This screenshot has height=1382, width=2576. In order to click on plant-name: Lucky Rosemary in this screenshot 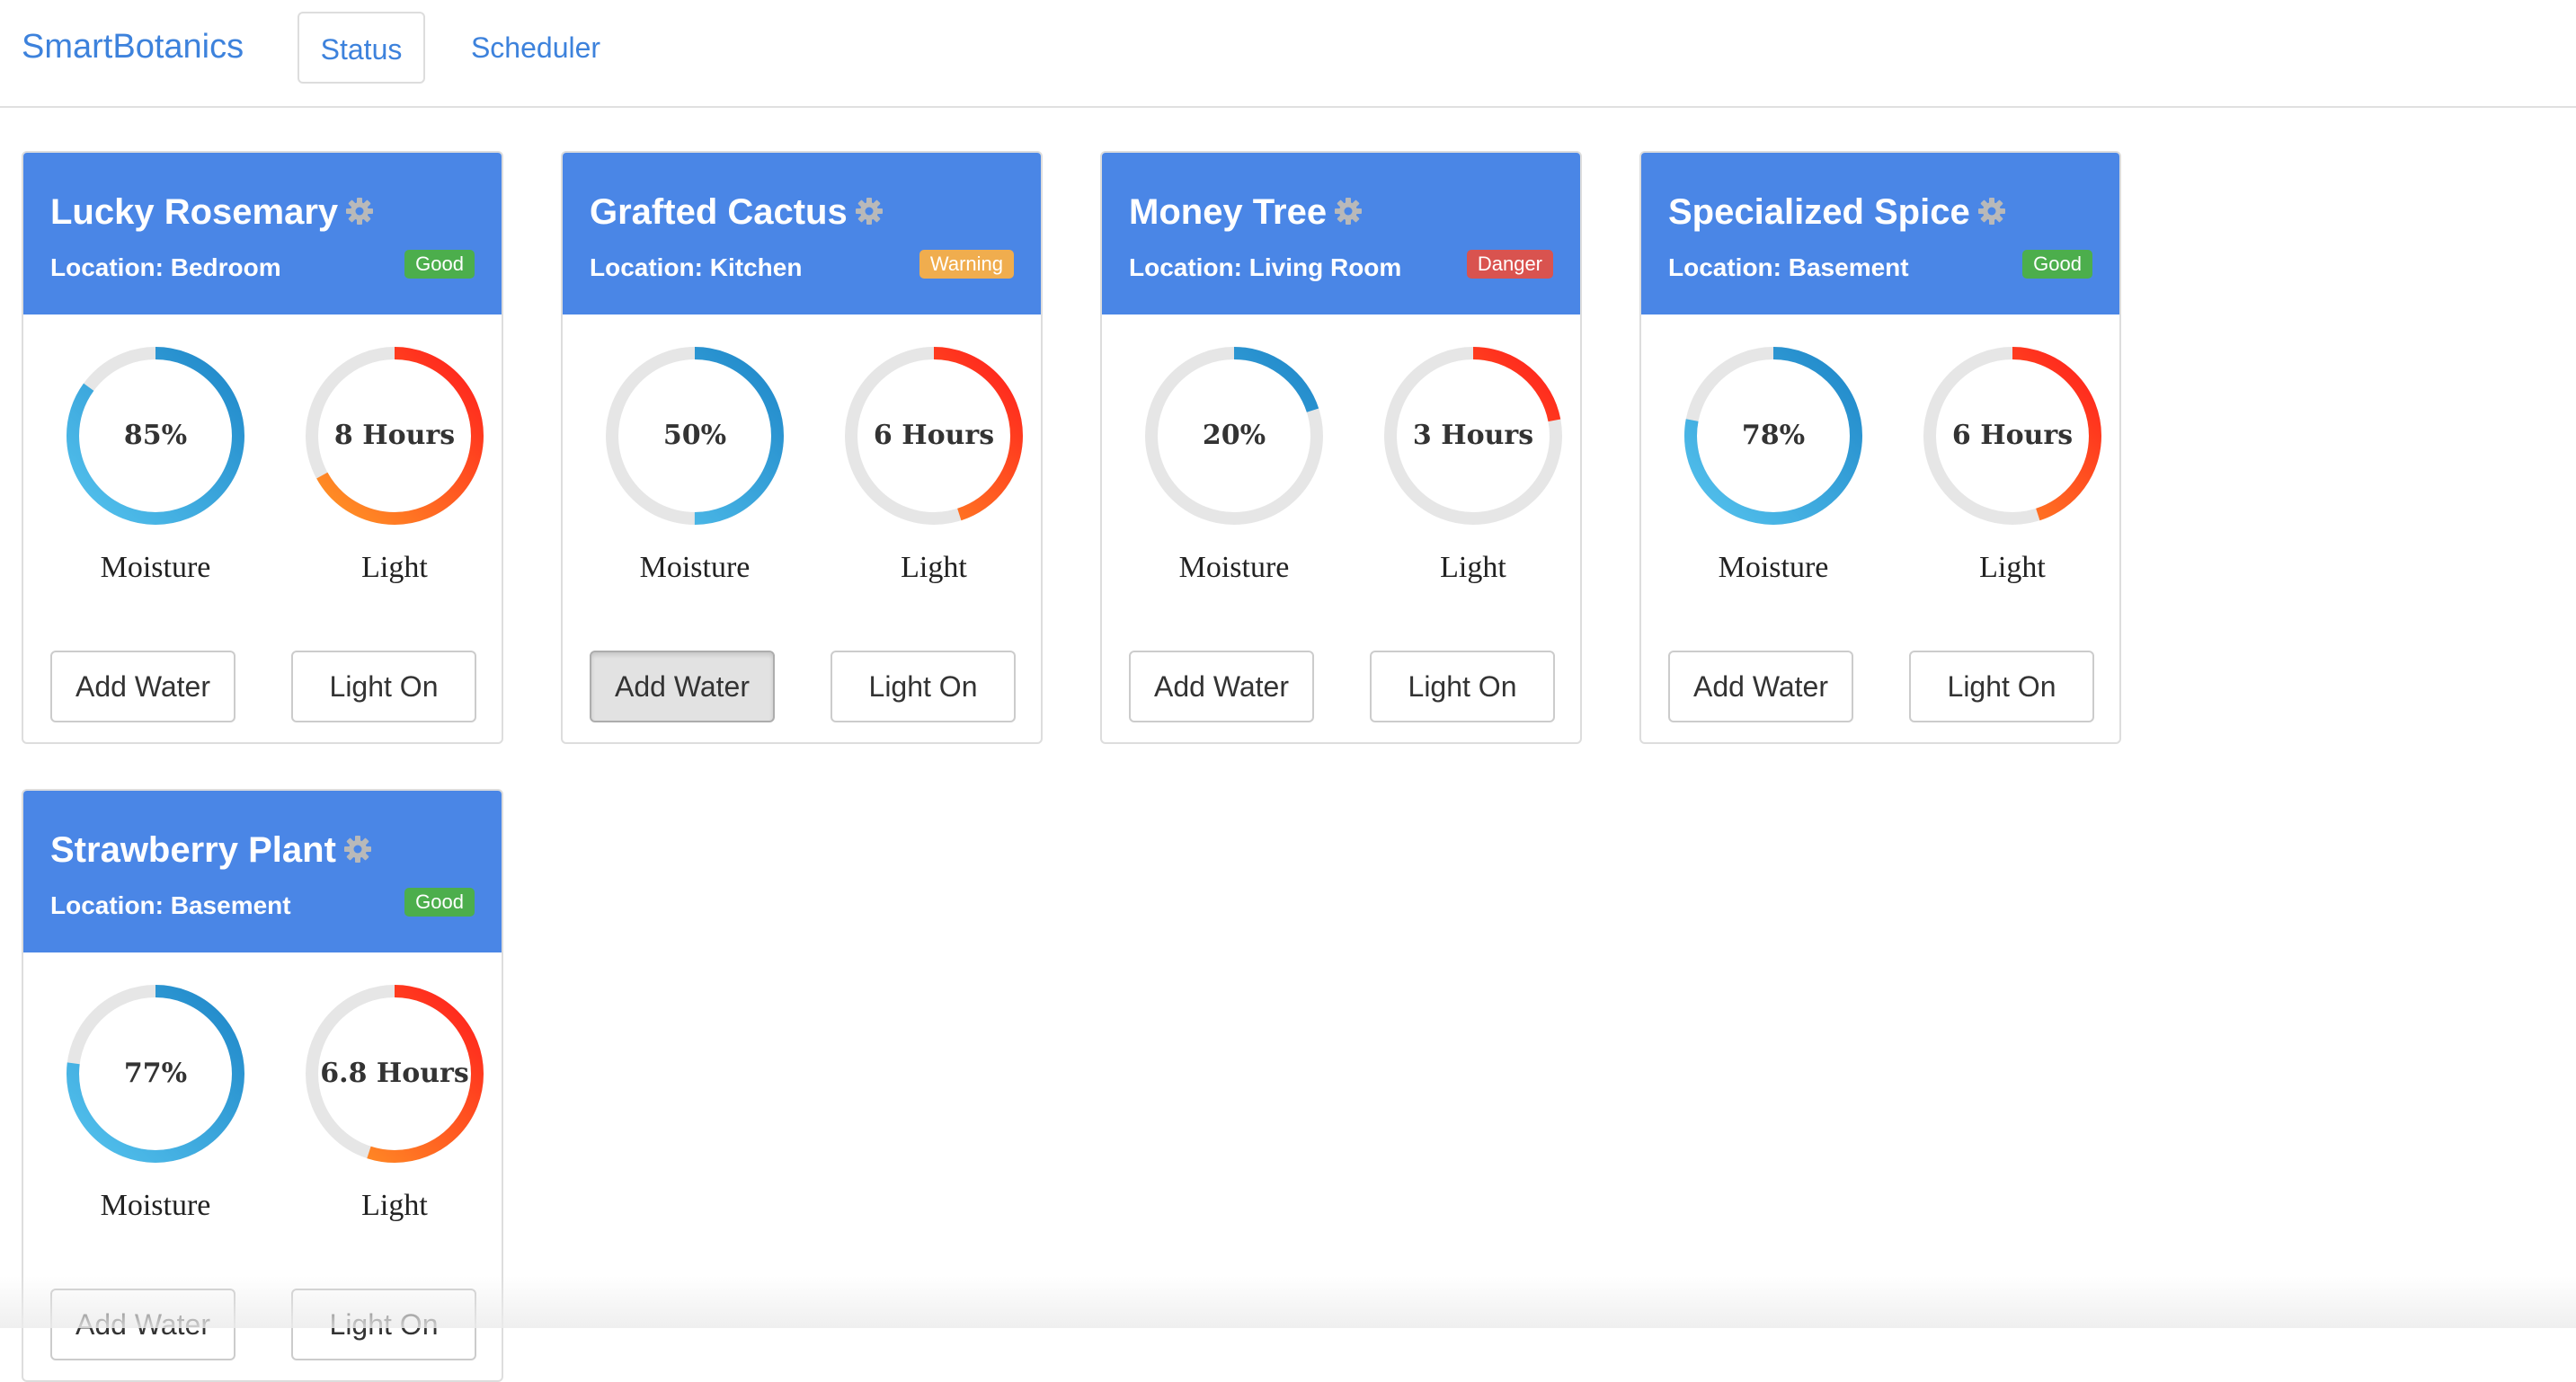, I will do `click(212, 212)`.